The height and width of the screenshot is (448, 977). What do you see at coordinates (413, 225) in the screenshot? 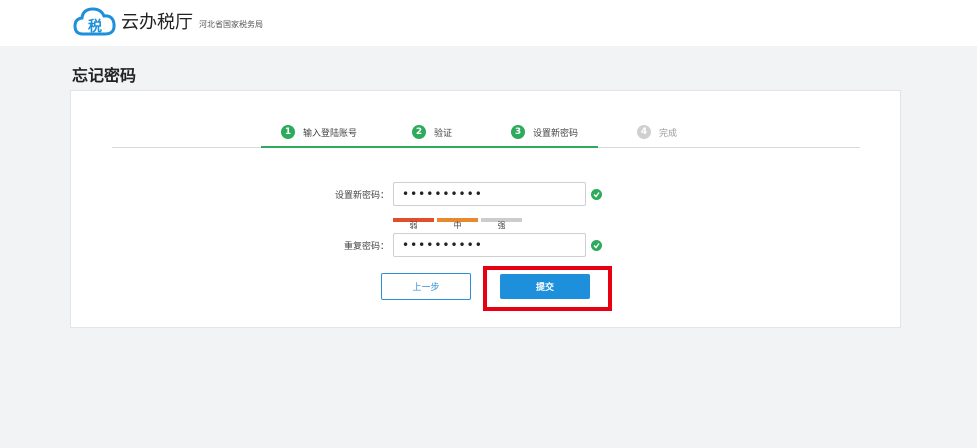
I see `strength-label-weak: 弱` at bounding box center [413, 225].